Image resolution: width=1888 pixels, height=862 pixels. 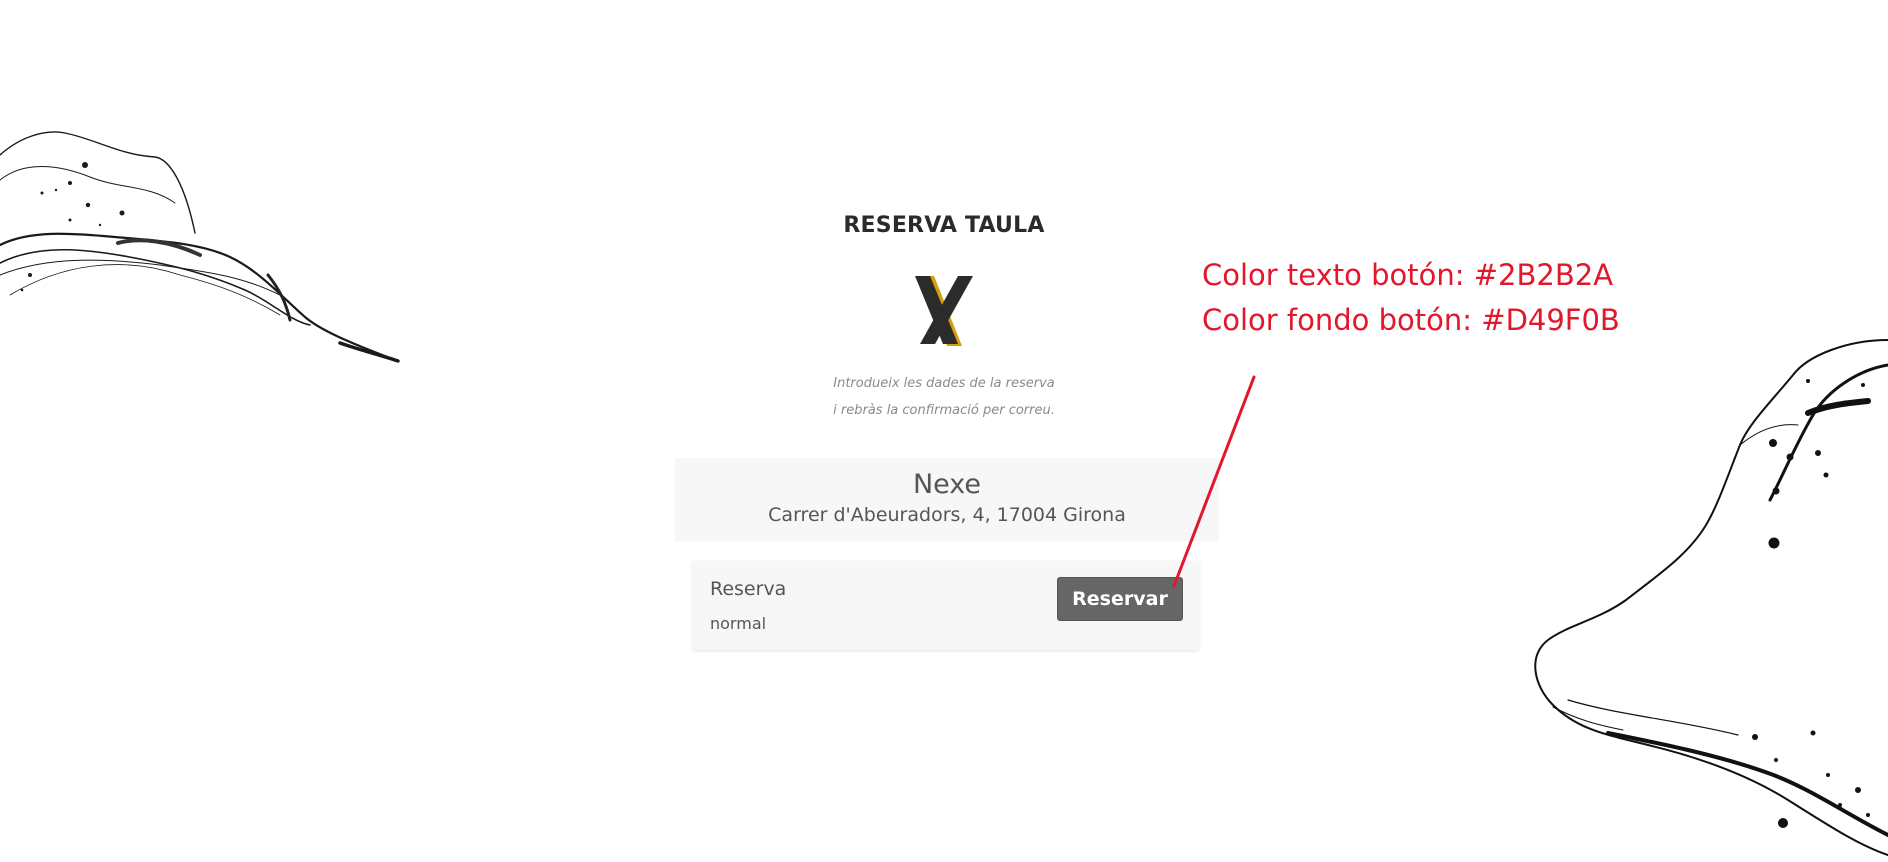 What do you see at coordinates (944, 383) in the screenshot?
I see `intro-line-1: Introdueix les dades de la reserva` at bounding box center [944, 383].